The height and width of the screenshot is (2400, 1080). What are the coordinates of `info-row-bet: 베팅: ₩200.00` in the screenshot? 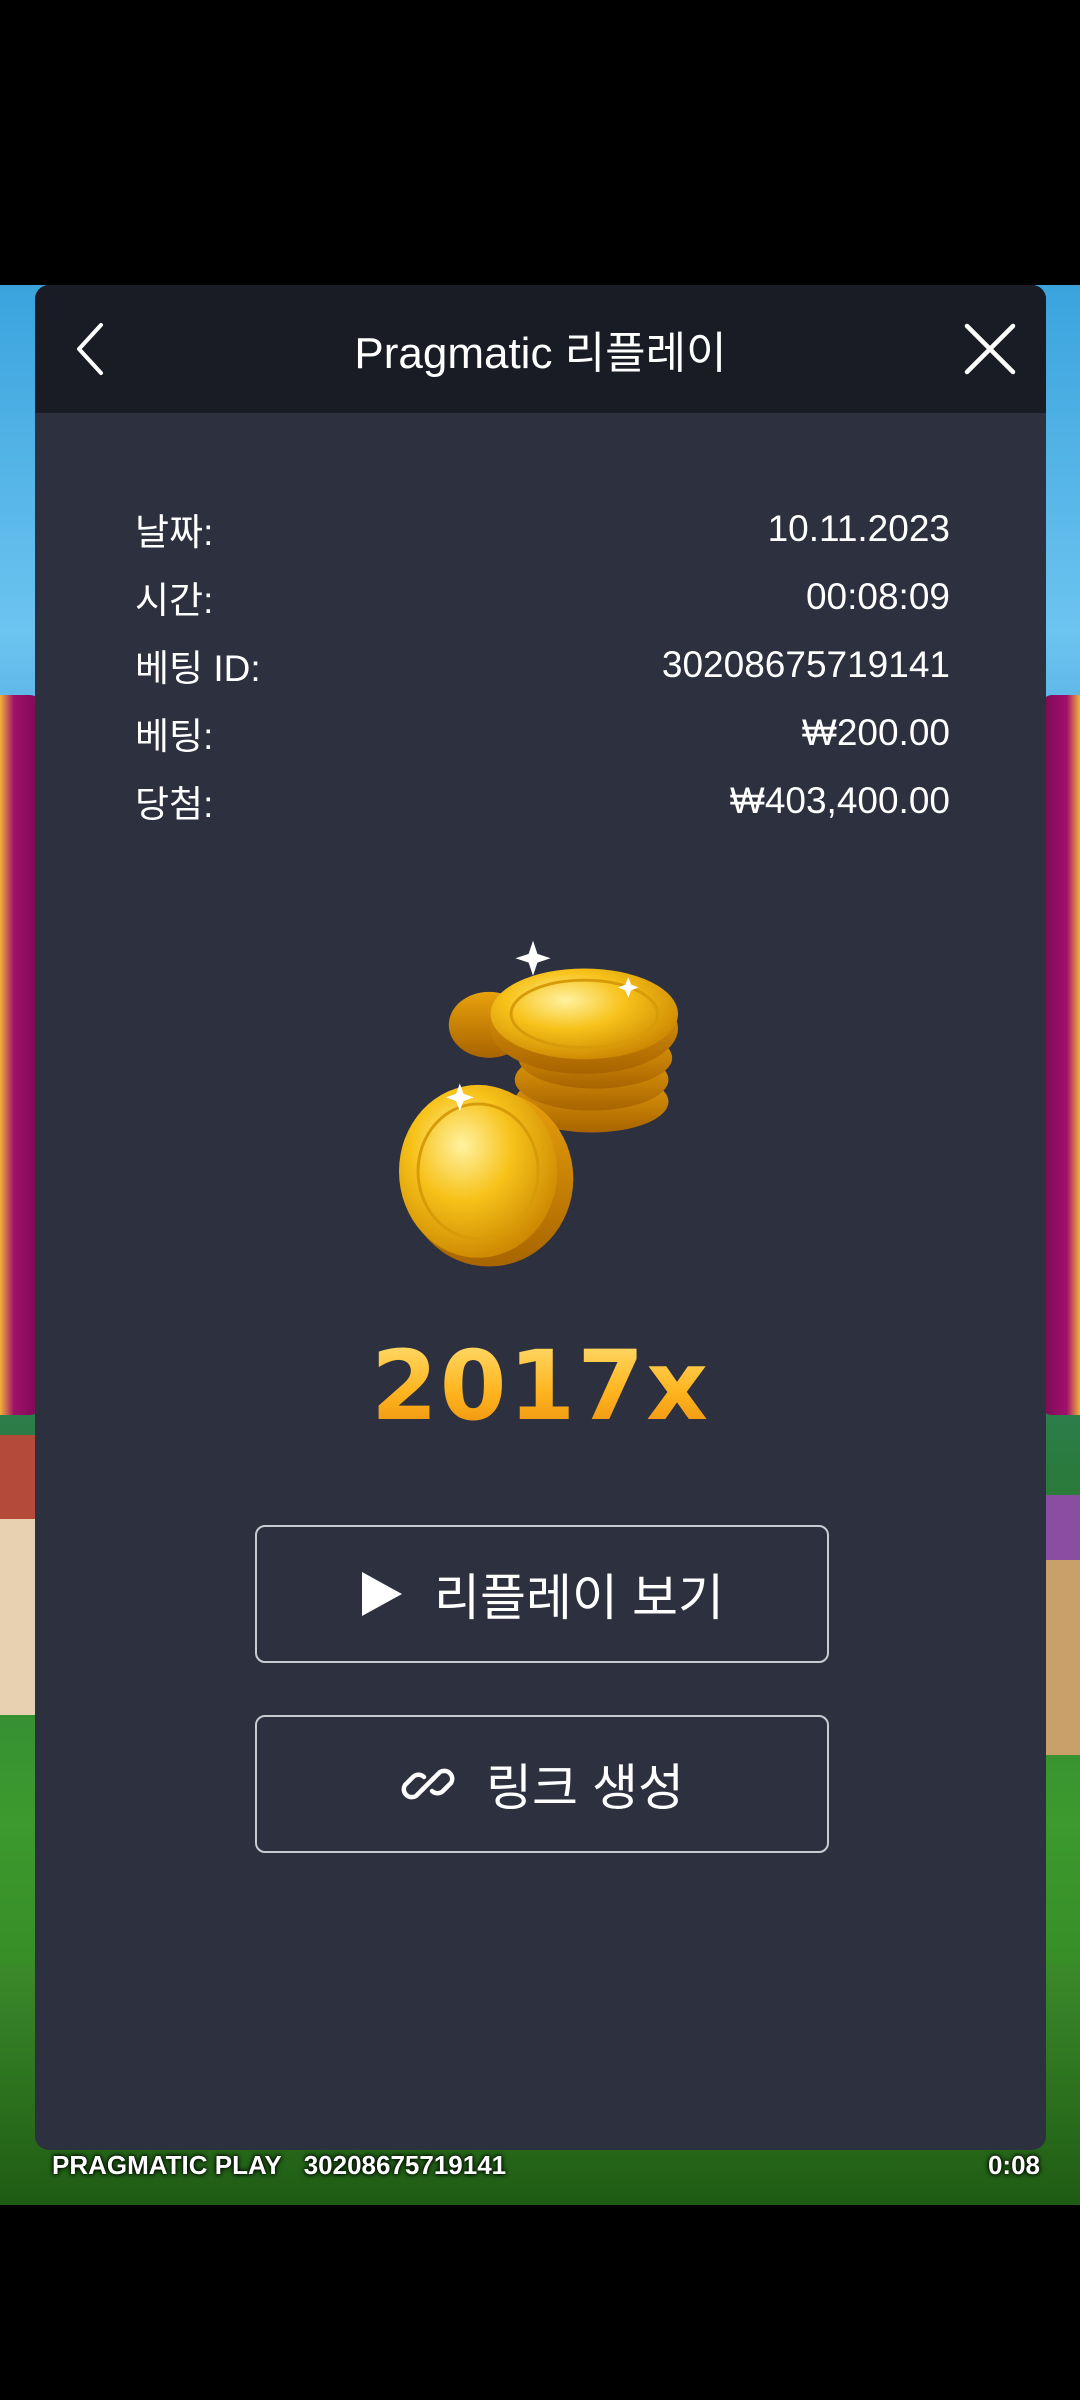 It's located at (542, 733).